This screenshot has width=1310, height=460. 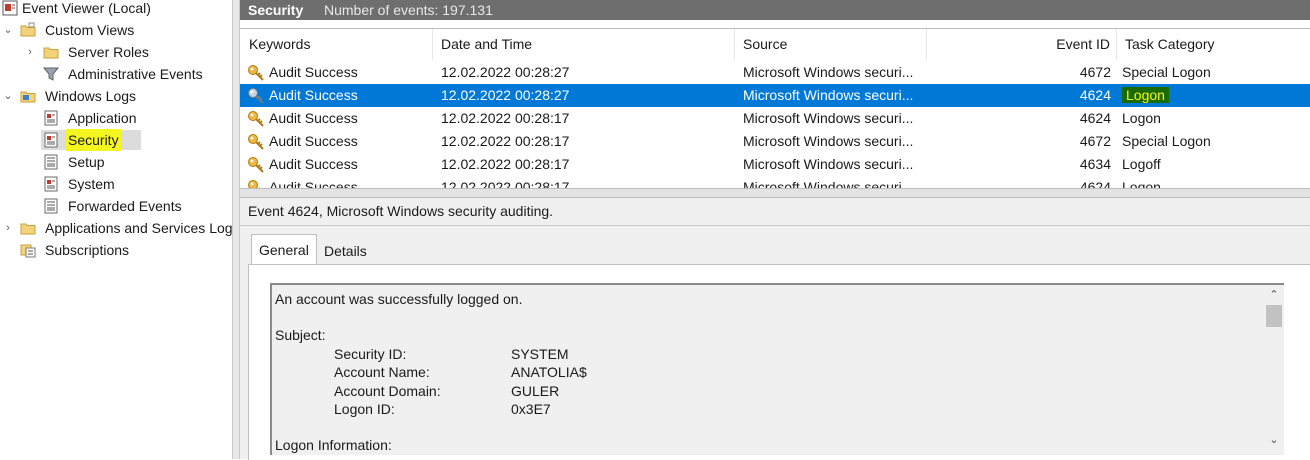 I want to click on task-category-text: Logoff, so click(x=1141, y=164).